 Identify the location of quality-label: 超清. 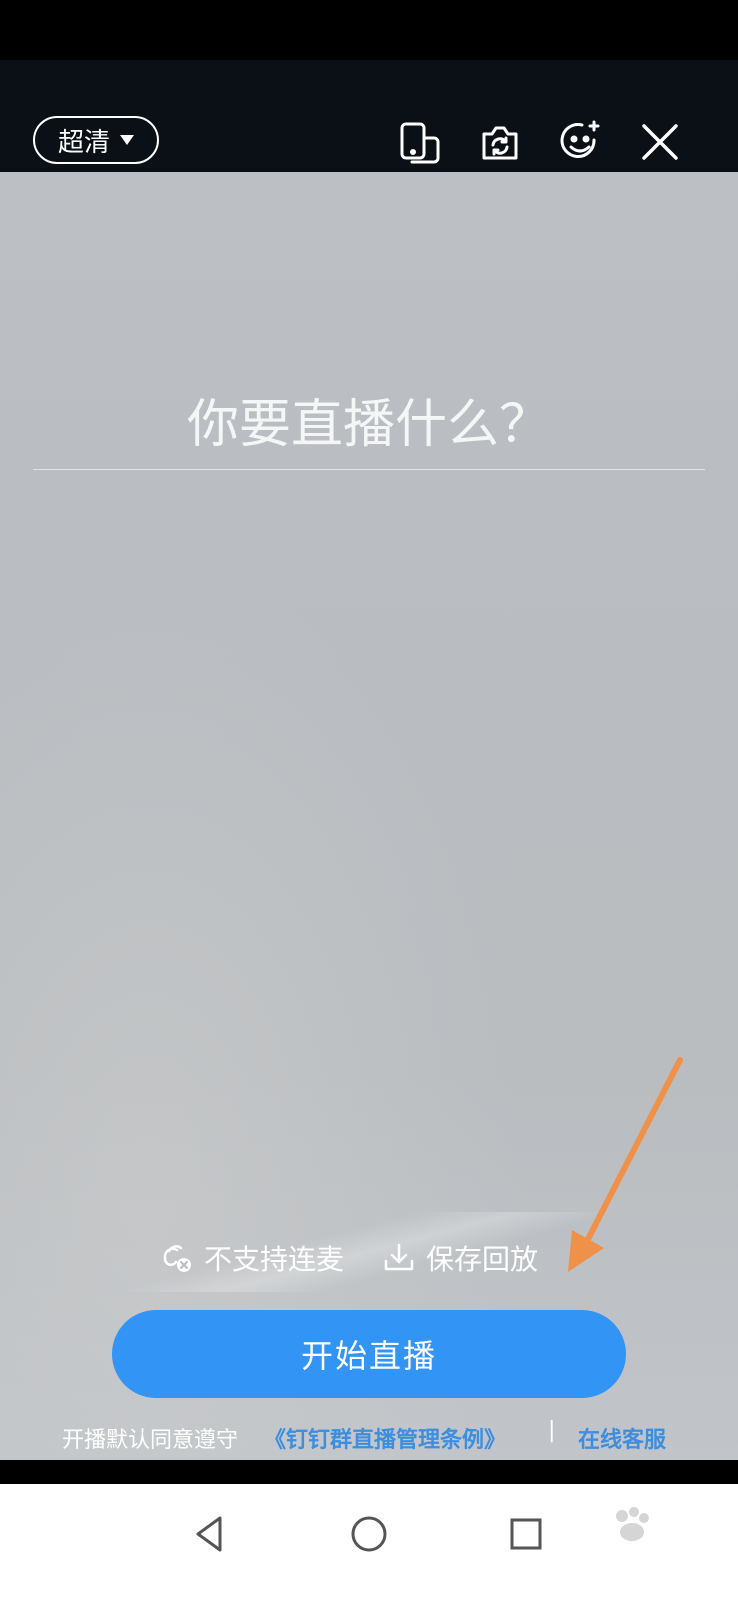
(83, 142).